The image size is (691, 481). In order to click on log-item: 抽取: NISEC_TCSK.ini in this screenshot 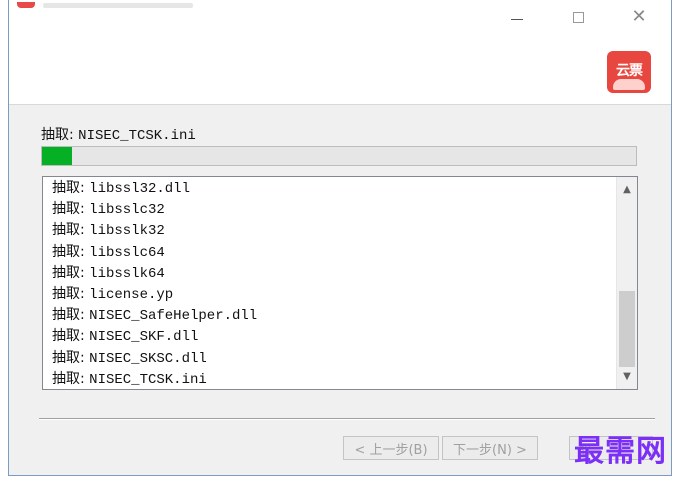, I will do `click(329, 379)`.